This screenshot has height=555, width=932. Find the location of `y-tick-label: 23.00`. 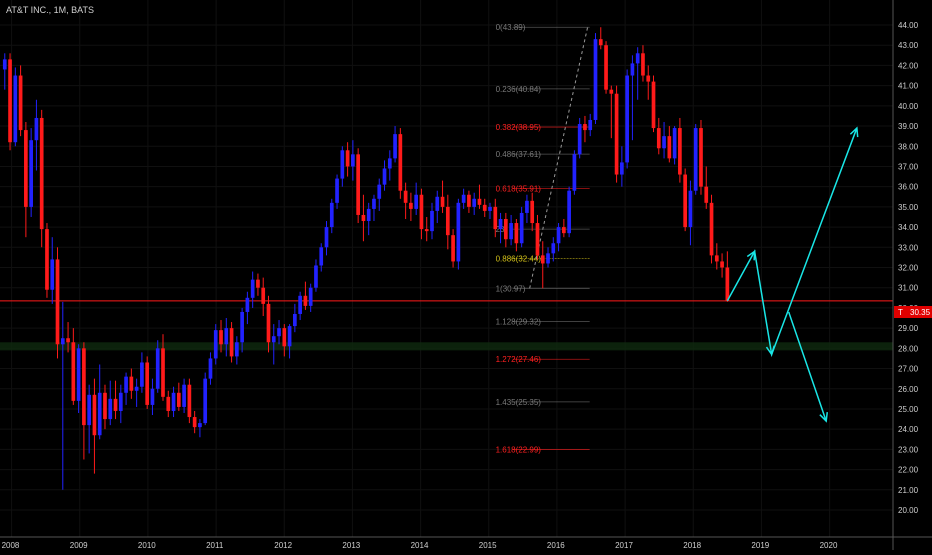

y-tick-label: 23.00 is located at coordinates (908, 449).